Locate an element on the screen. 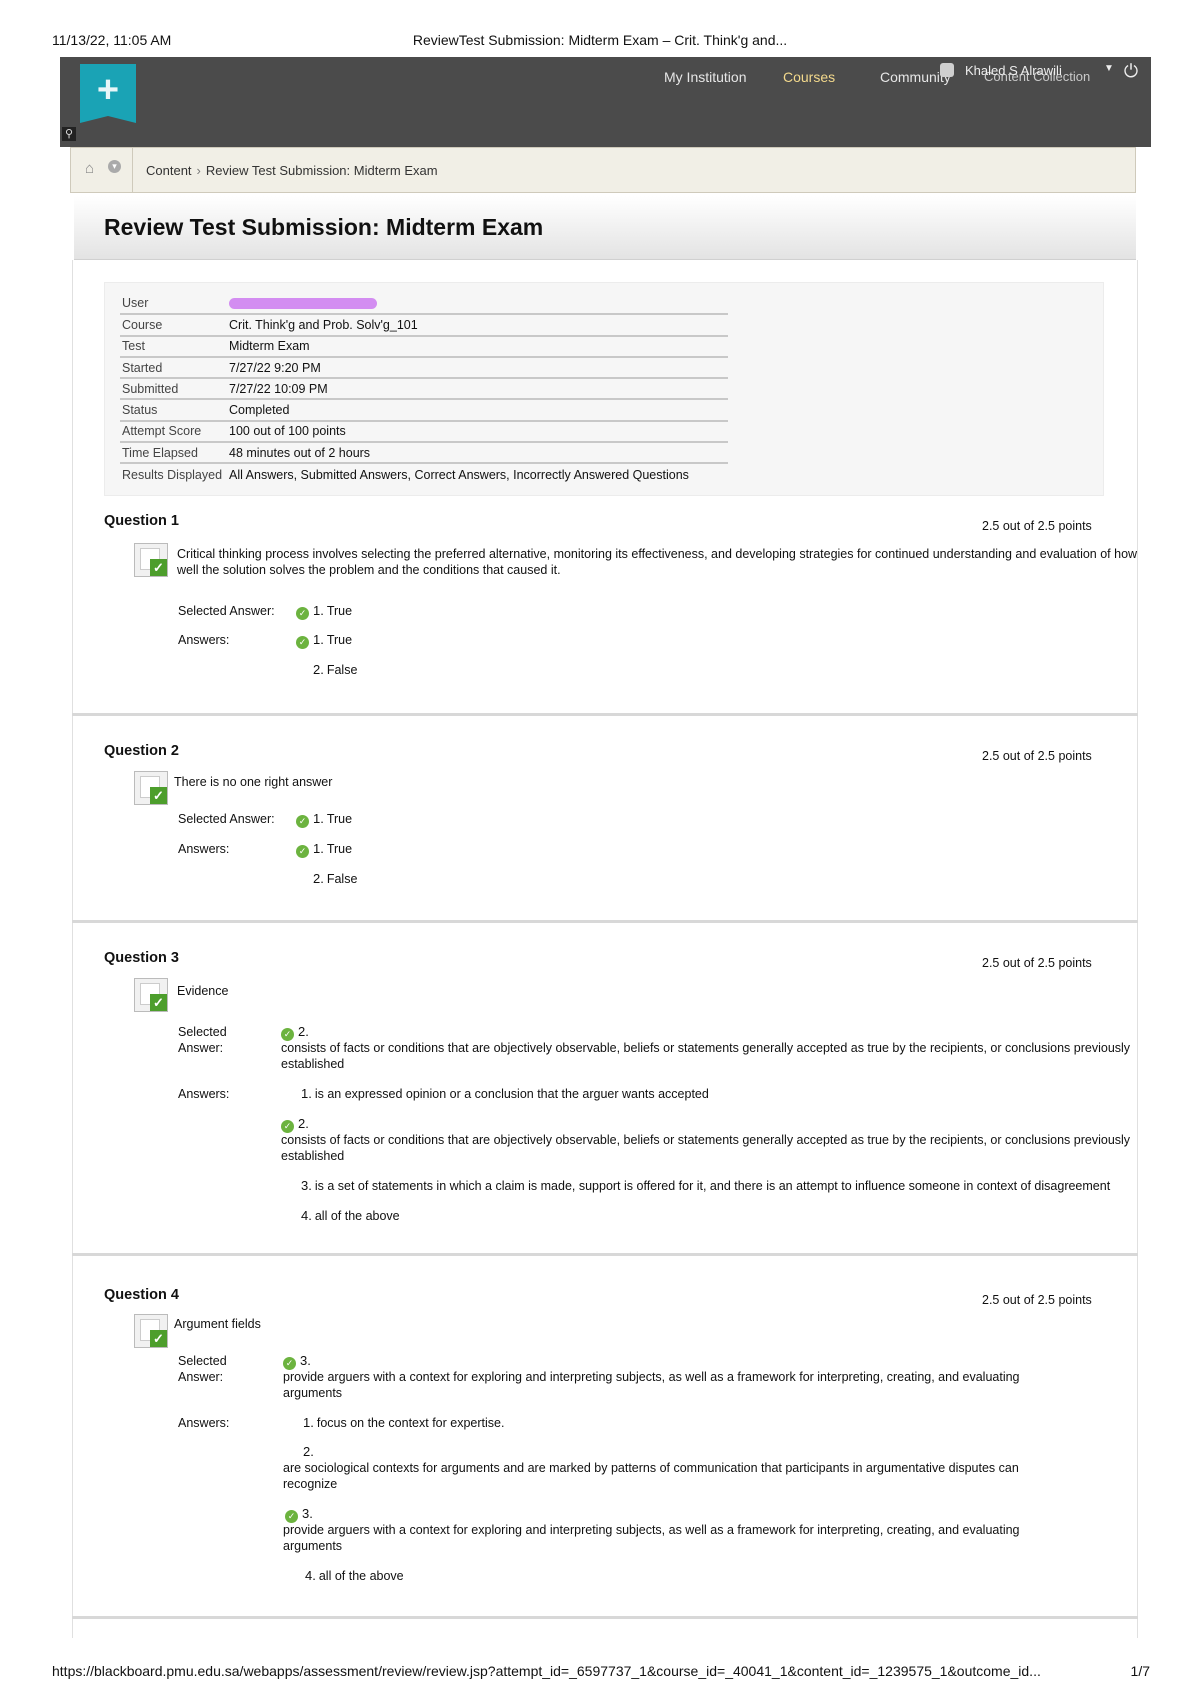  summary-value: Crit. Think'g and Prob. Solv'g_101 is located at coordinates (477, 325).